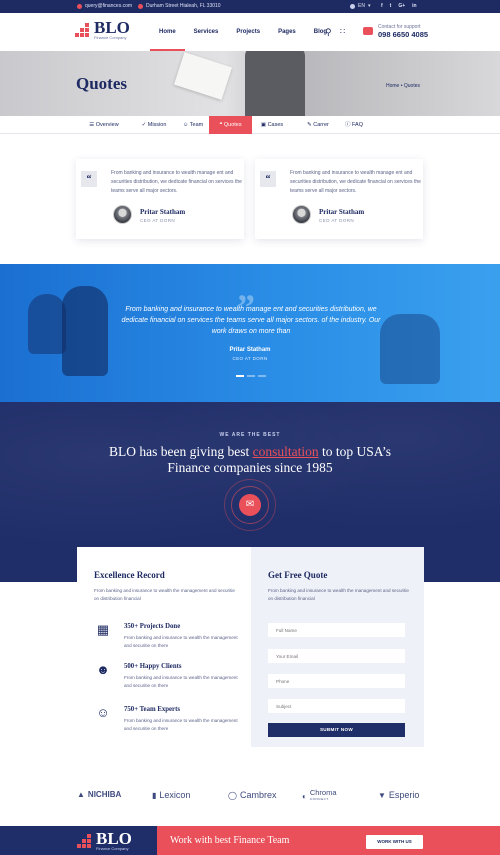  I want to click on banner-photo, so click(275, 83).